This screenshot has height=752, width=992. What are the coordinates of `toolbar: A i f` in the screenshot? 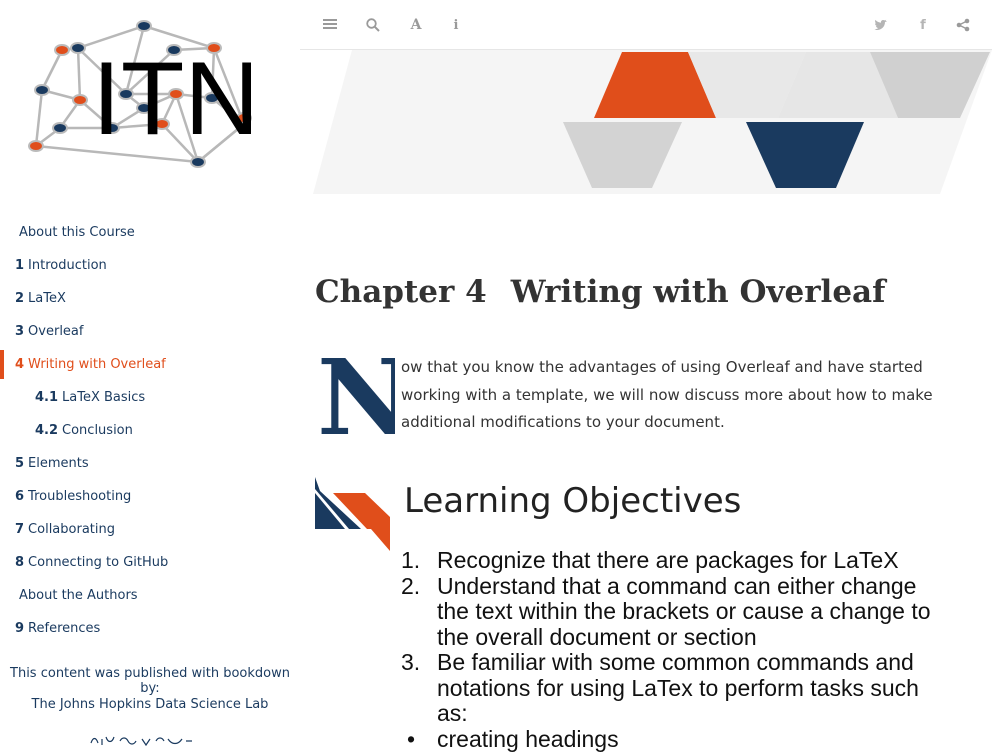 It's located at (646, 25).